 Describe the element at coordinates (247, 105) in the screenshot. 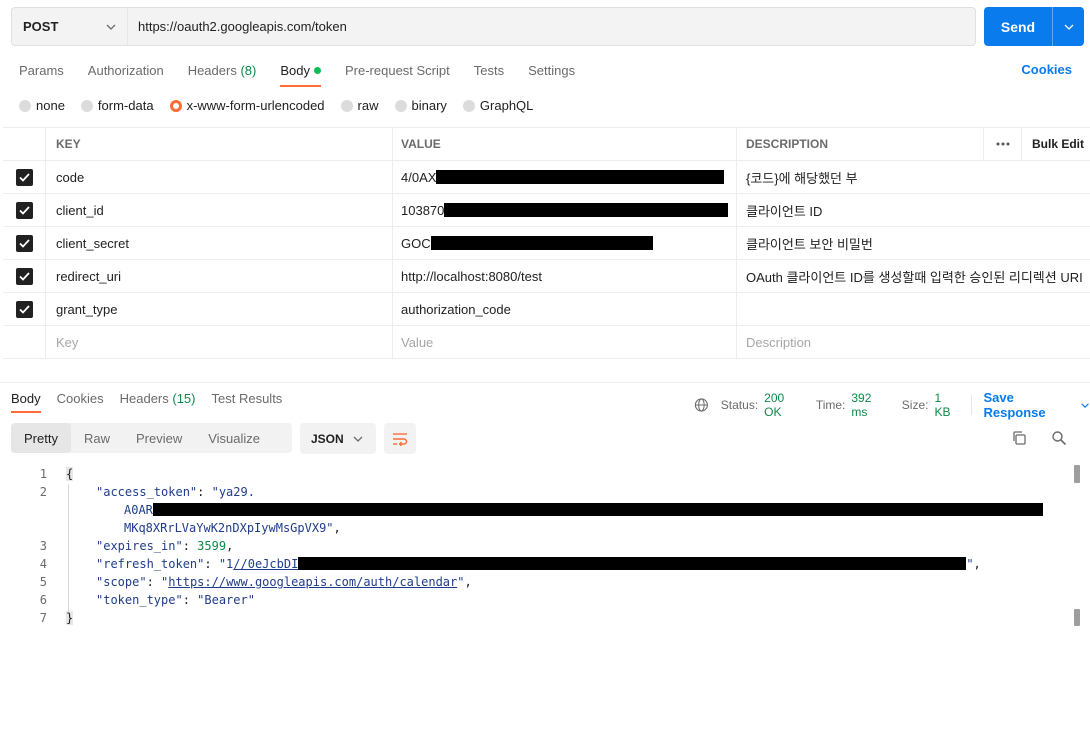

I see `body-type-urlencoded: x-www-form-urlencoded` at that location.